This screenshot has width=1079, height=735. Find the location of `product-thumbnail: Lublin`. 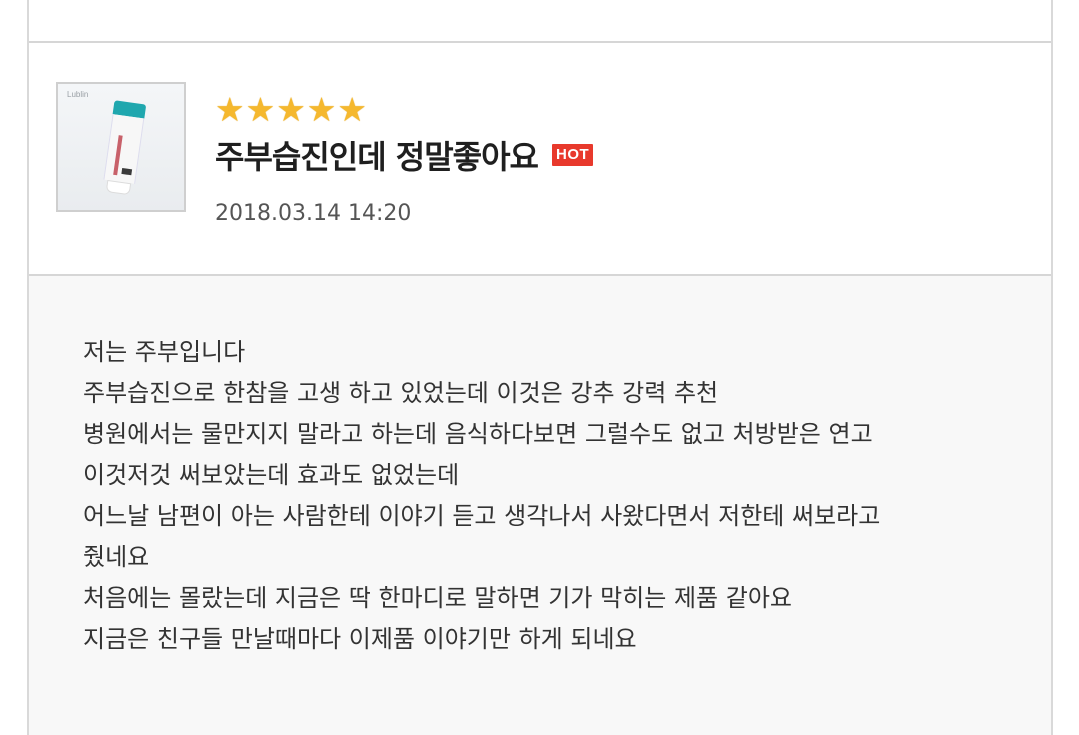

product-thumbnail: Lublin is located at coordinates (121, 147).